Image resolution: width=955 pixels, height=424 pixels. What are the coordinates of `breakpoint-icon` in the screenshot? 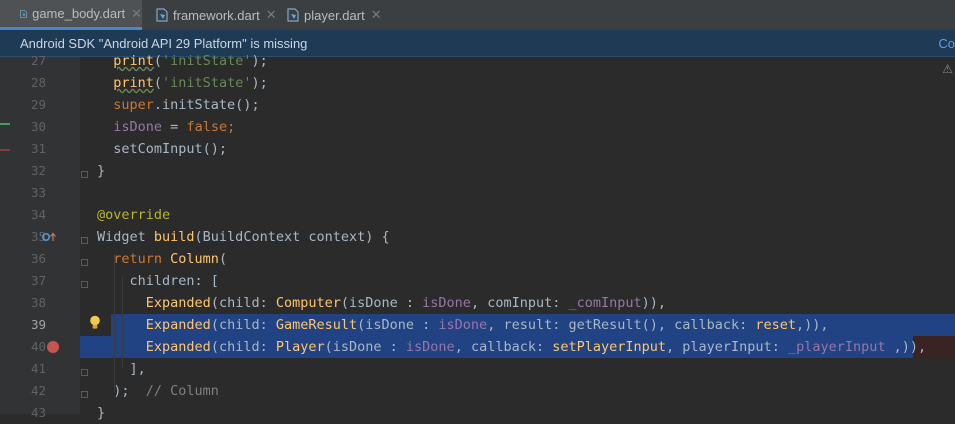 It's located at (53, 347).